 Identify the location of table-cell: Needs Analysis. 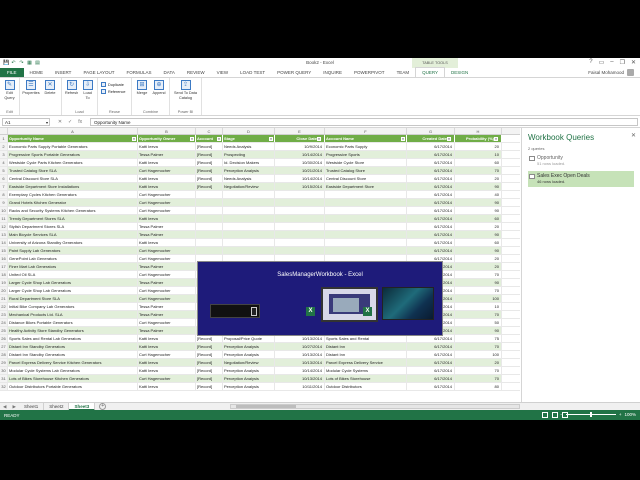
(249, 146).